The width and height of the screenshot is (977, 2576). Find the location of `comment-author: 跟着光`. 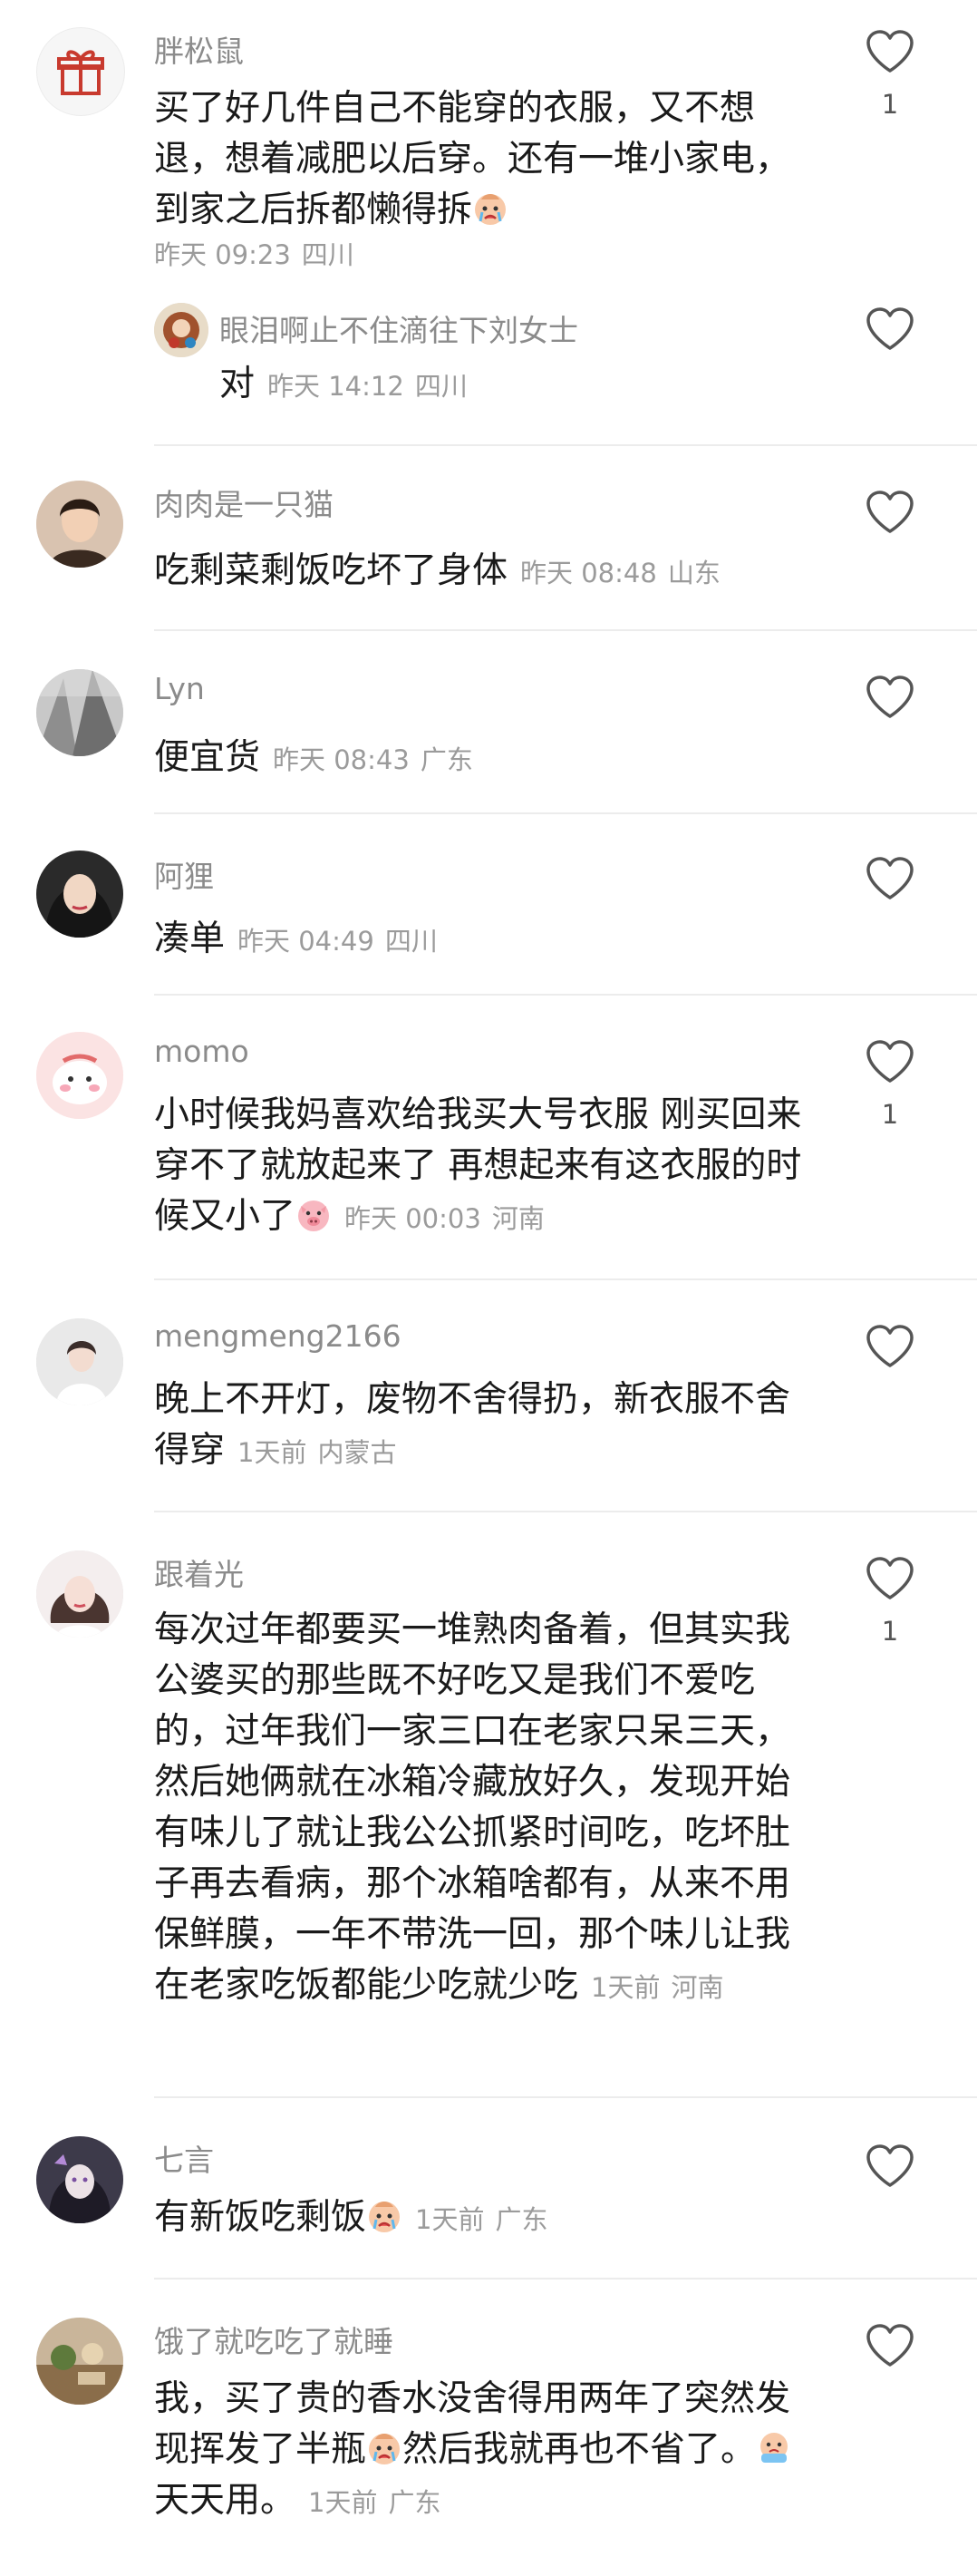

comment-author: 跟着光 is located at coordinates (199, 1572).